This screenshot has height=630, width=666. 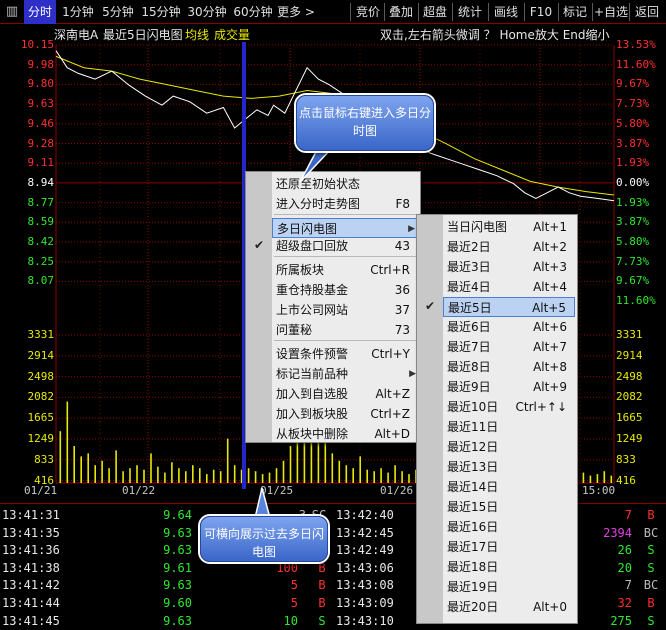 I want to click on tab-5min: 5分钟, so click(x=118, y=12).